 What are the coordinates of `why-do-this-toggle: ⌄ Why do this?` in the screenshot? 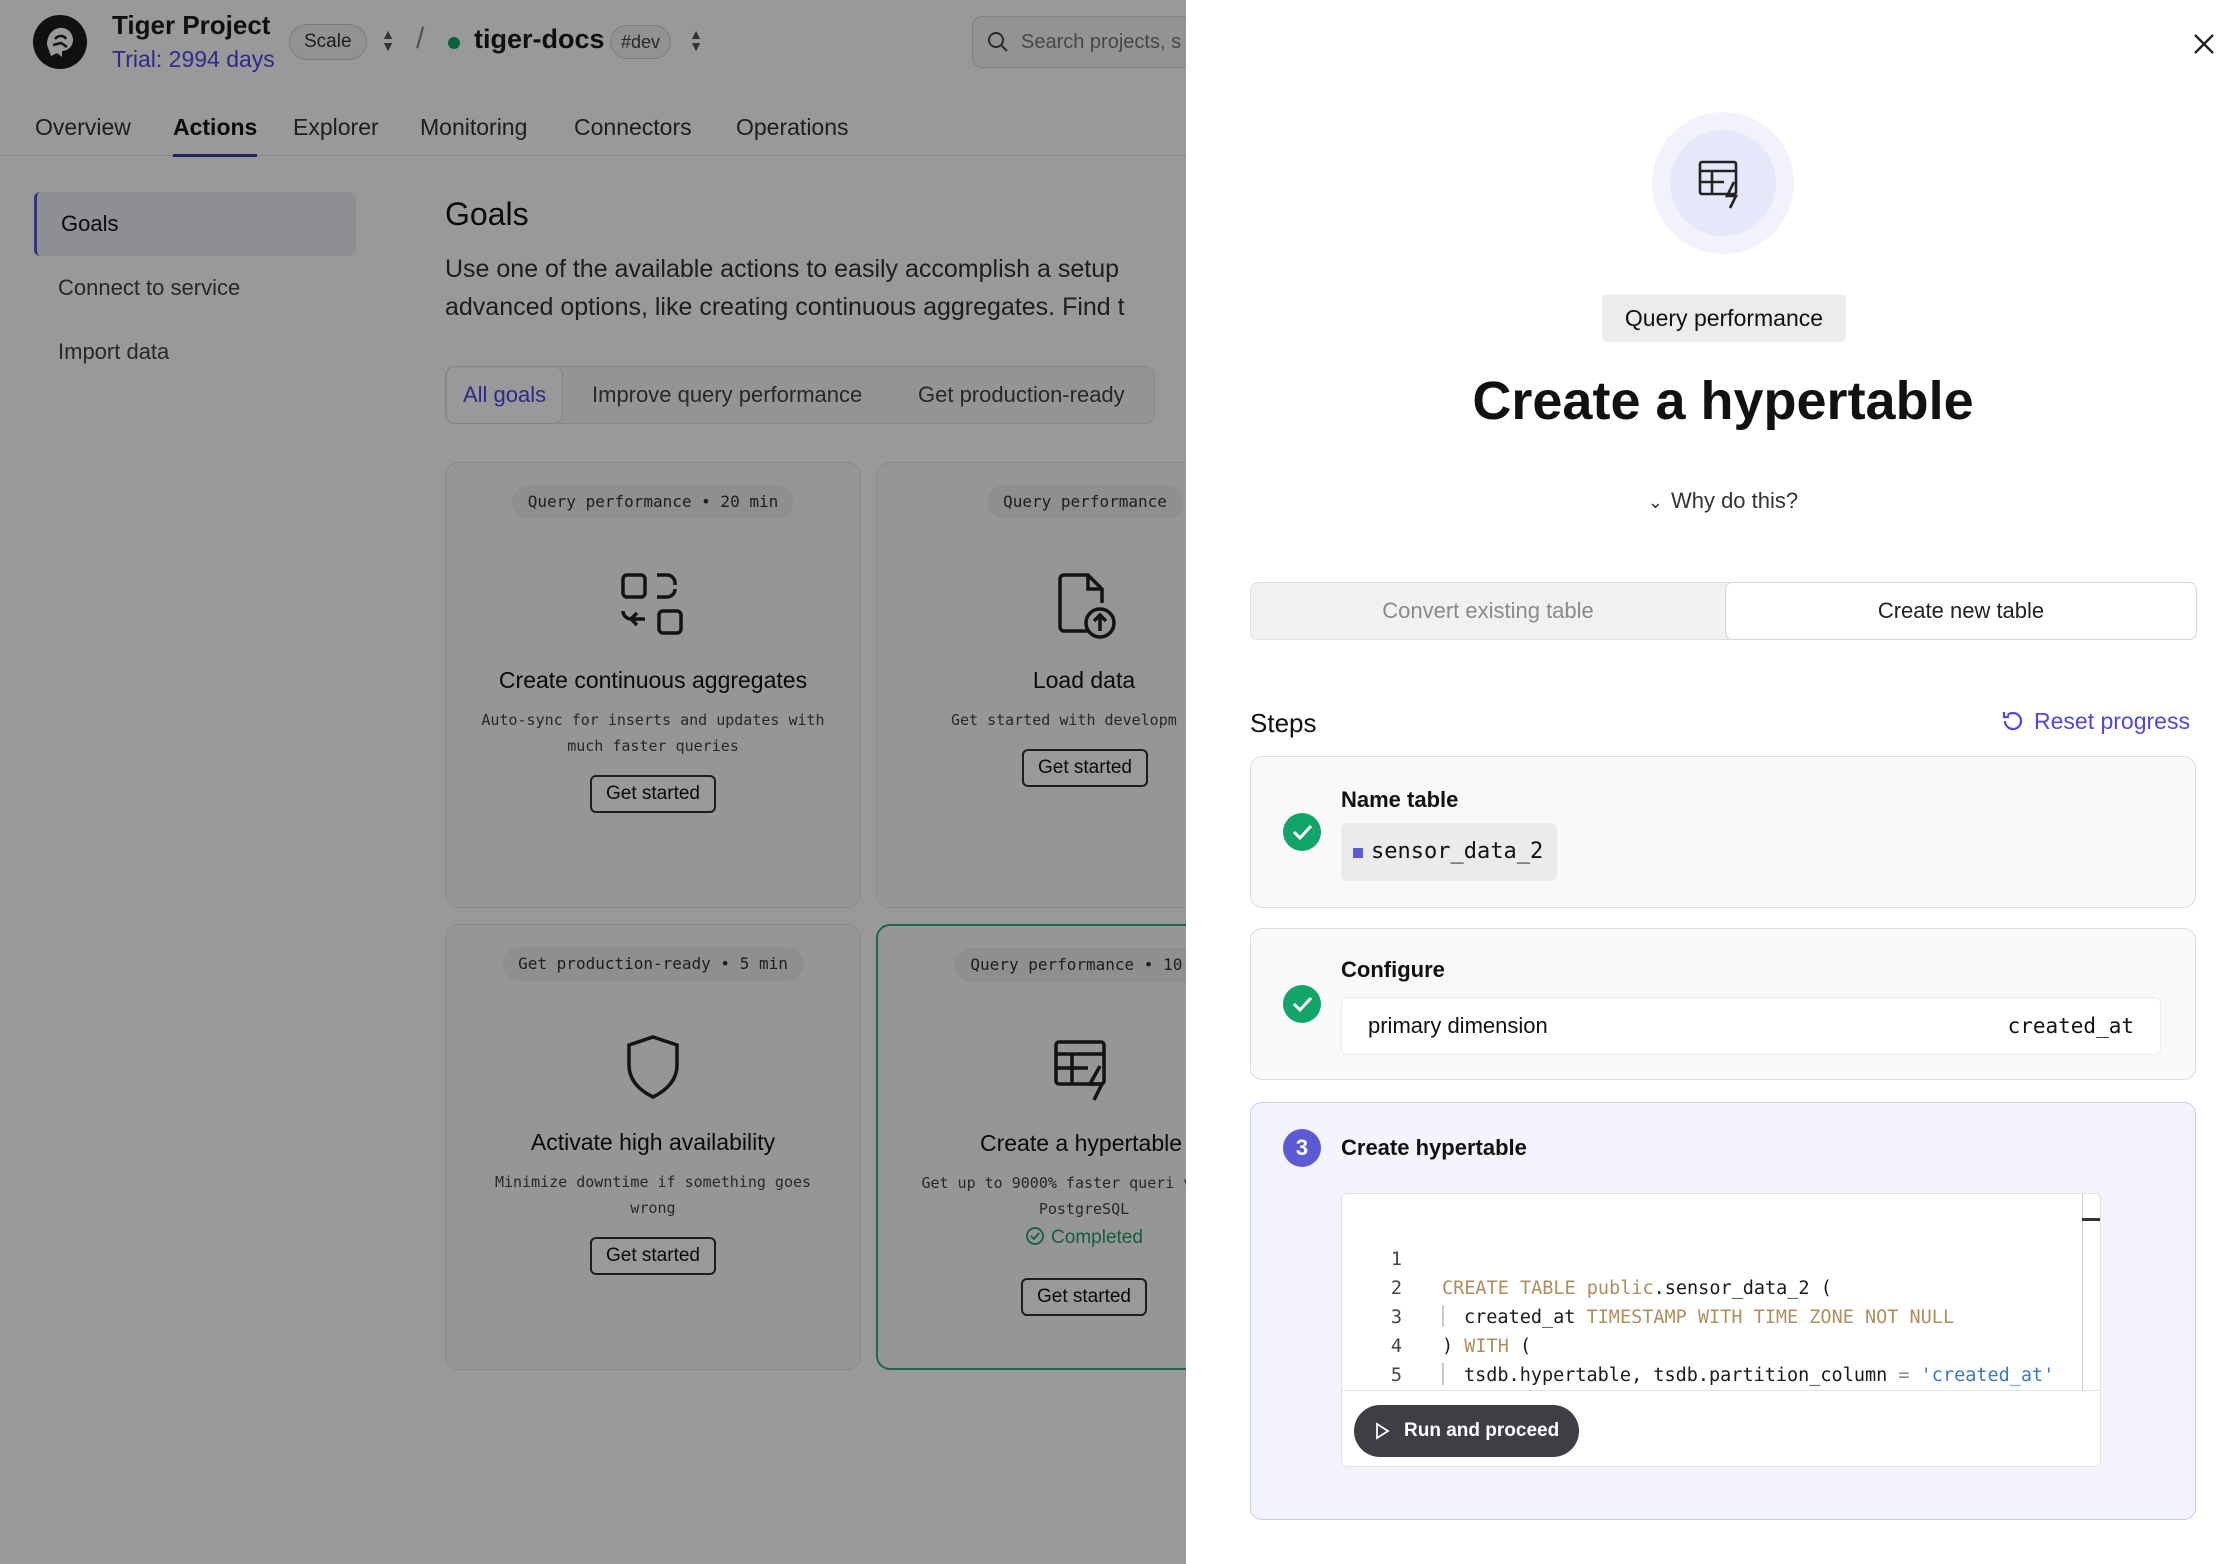 It's located at (1713, 501).